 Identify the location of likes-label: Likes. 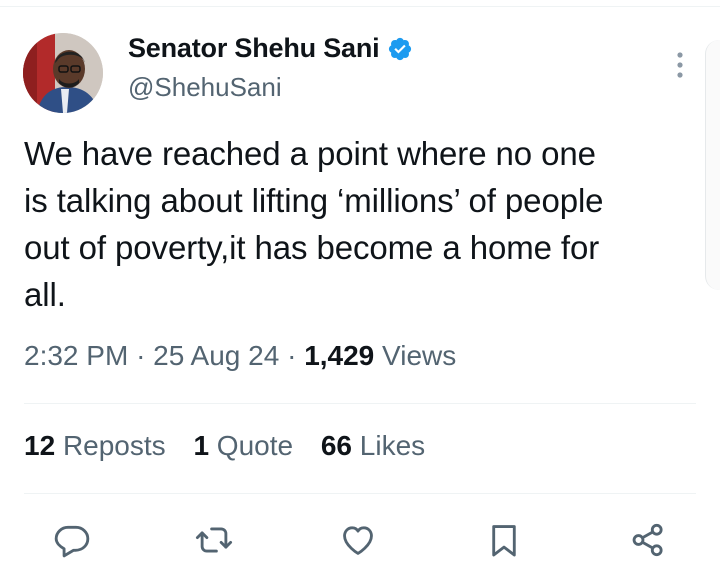
(392, 445).